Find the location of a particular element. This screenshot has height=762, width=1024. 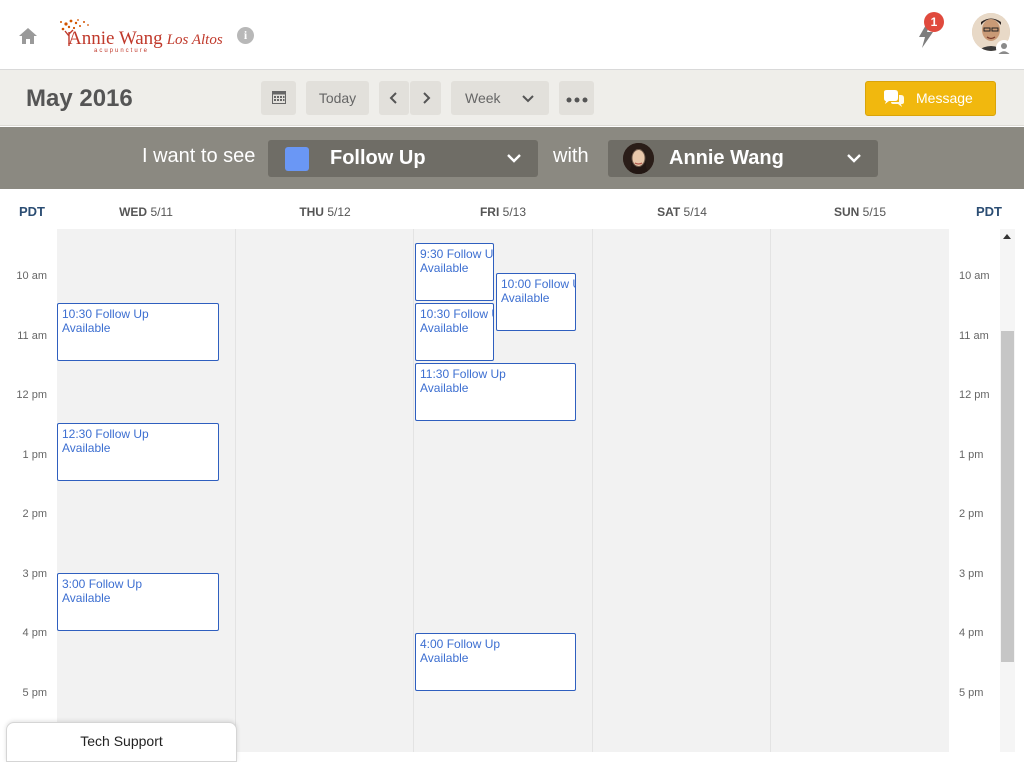

hour-label: 1 pm is located at coordinates (34, 455).